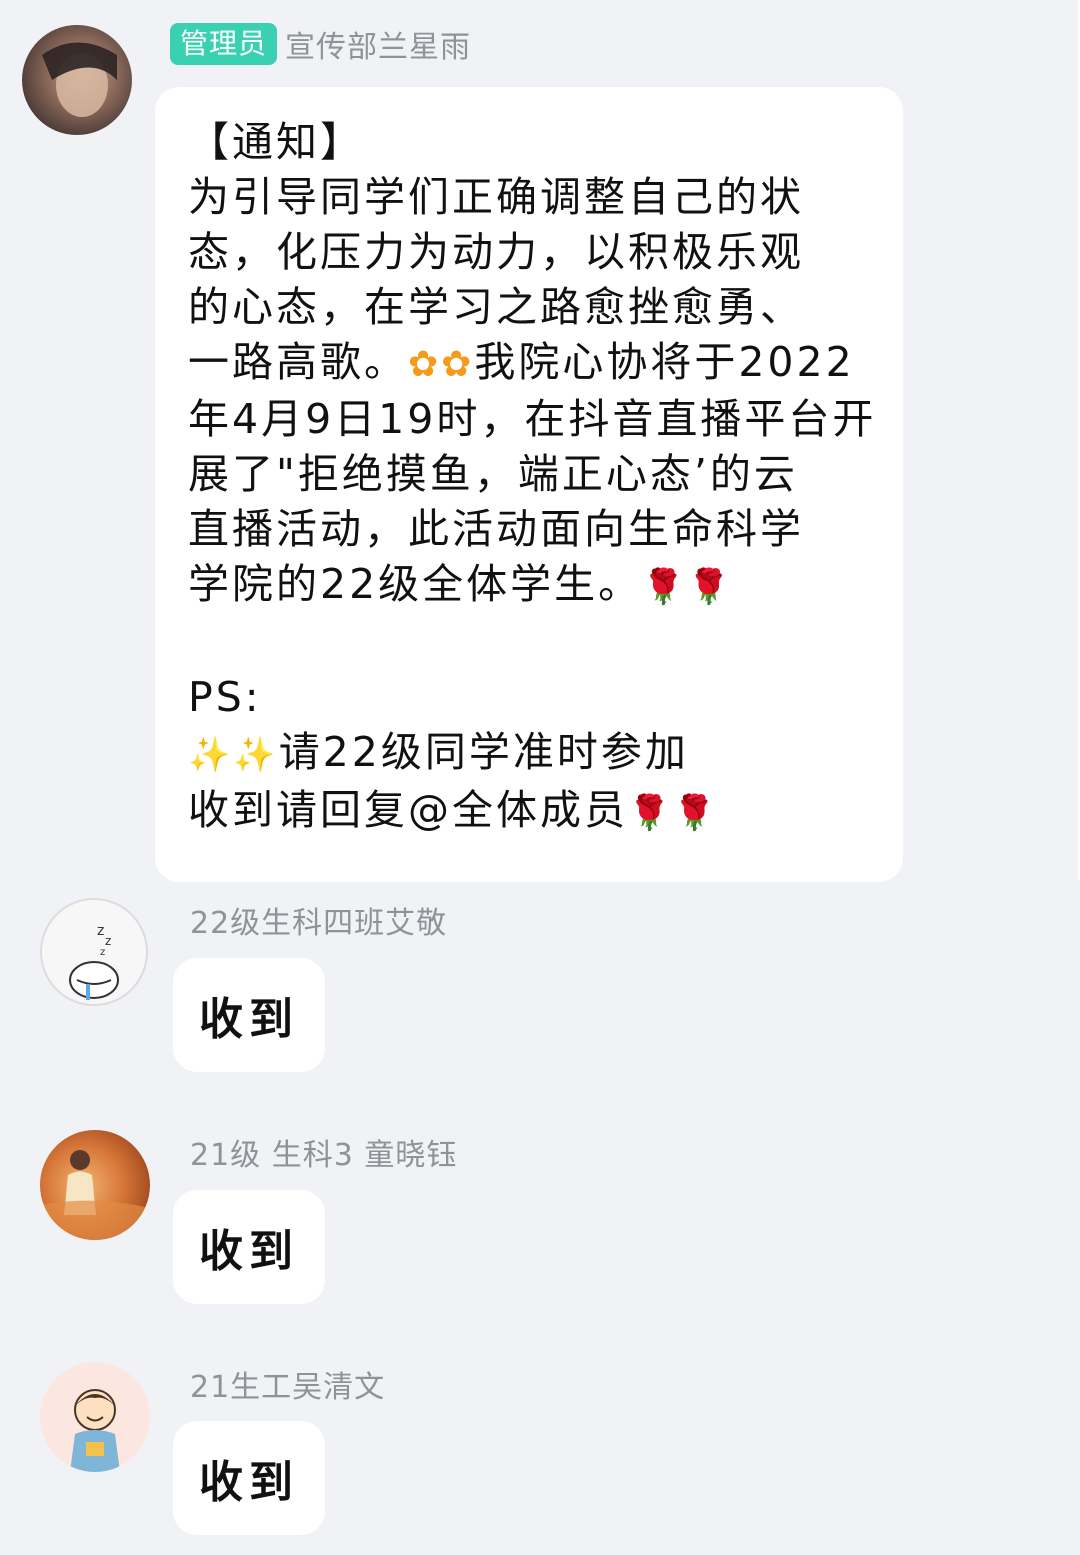 The height and width of the screenshot is (1555, 1080). I want to click on admin-badge: 管理员, so click(224, 44).